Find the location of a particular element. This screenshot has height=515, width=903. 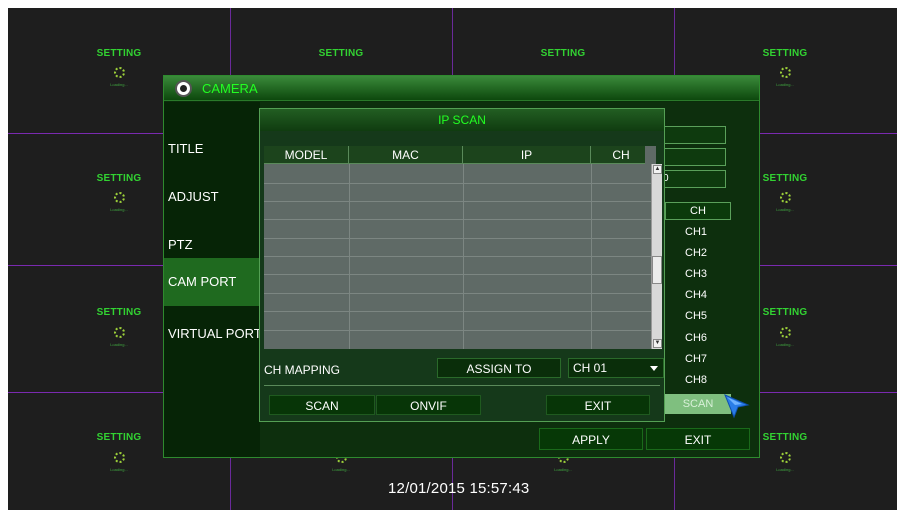

sidebar-item-cam-port: CAM PORT is located at coordinates (212, 282).